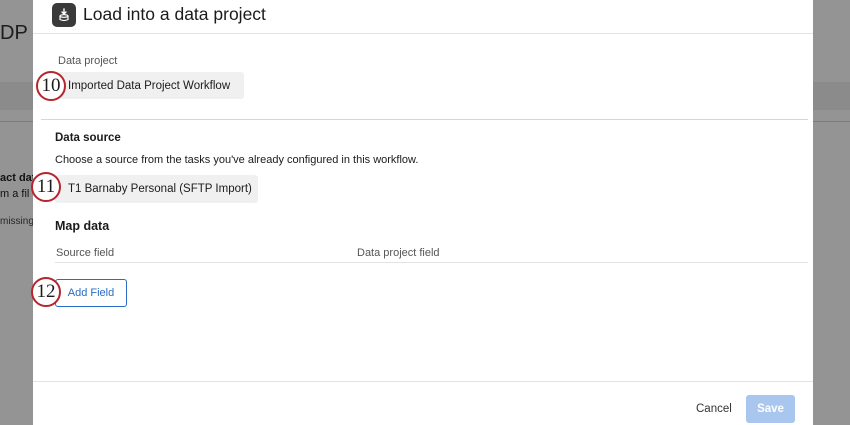 This screenshot has width=850, height=425. I want to click on data-source-heading: Data source, so click(88, 138).